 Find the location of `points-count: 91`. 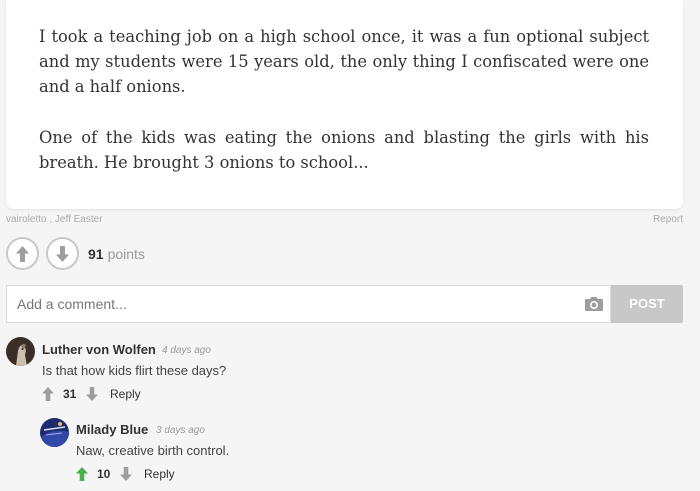

points-count: 91 is located at coordinates (96, 254).